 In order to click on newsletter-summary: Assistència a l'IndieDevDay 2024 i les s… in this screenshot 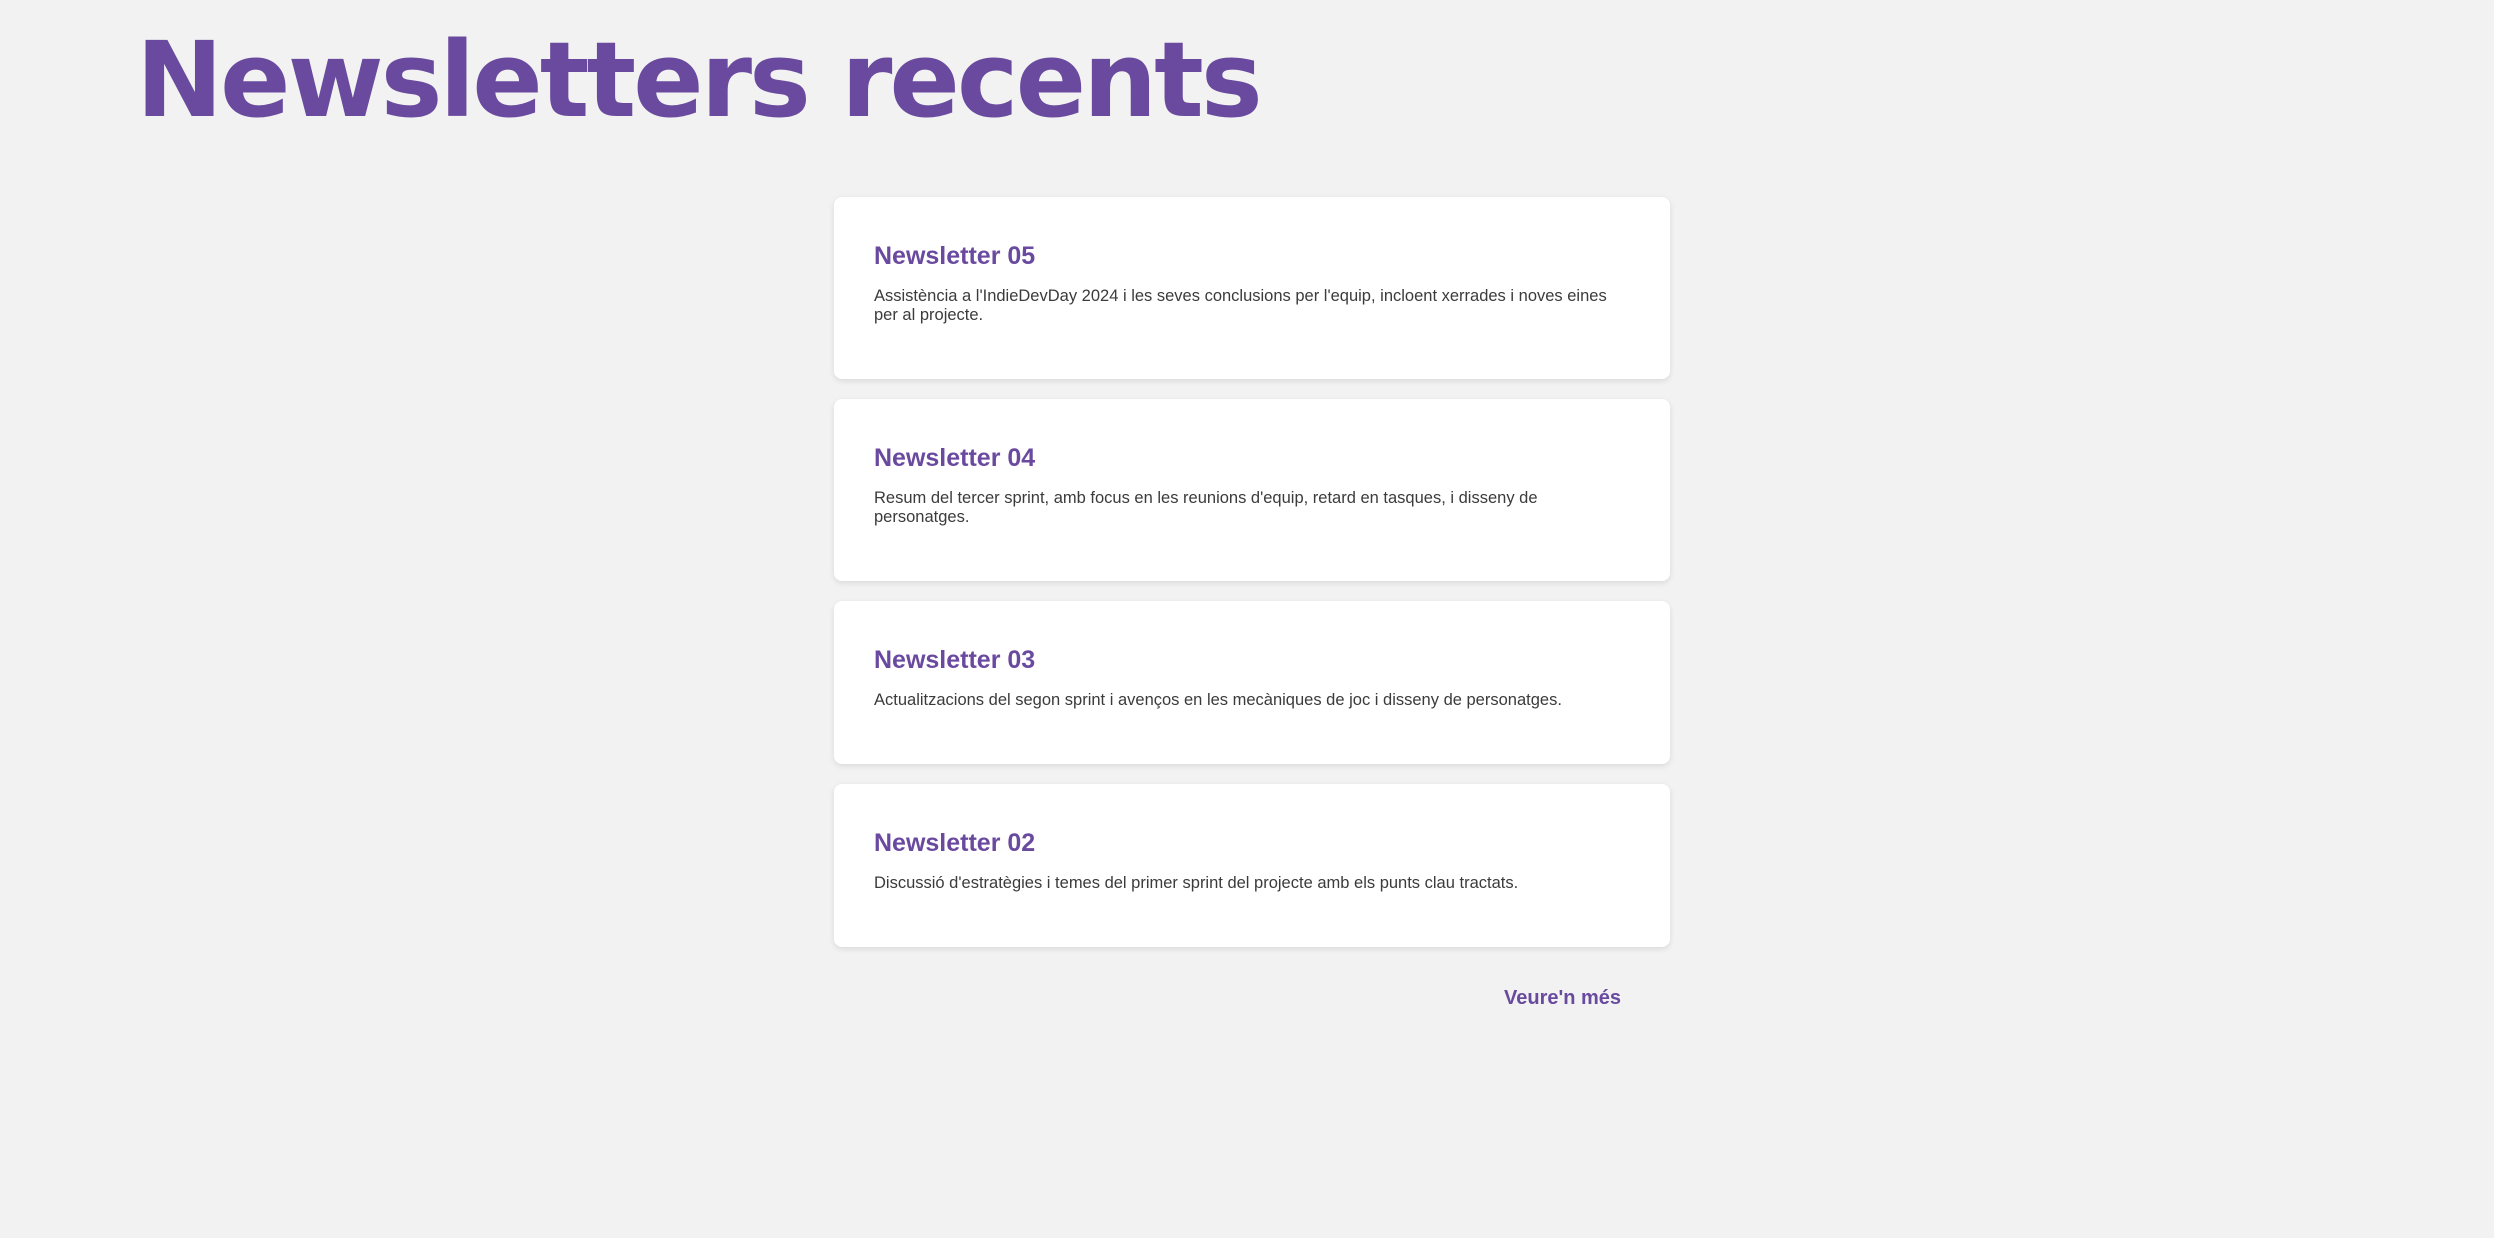, I will do `click(1240, 305)`.